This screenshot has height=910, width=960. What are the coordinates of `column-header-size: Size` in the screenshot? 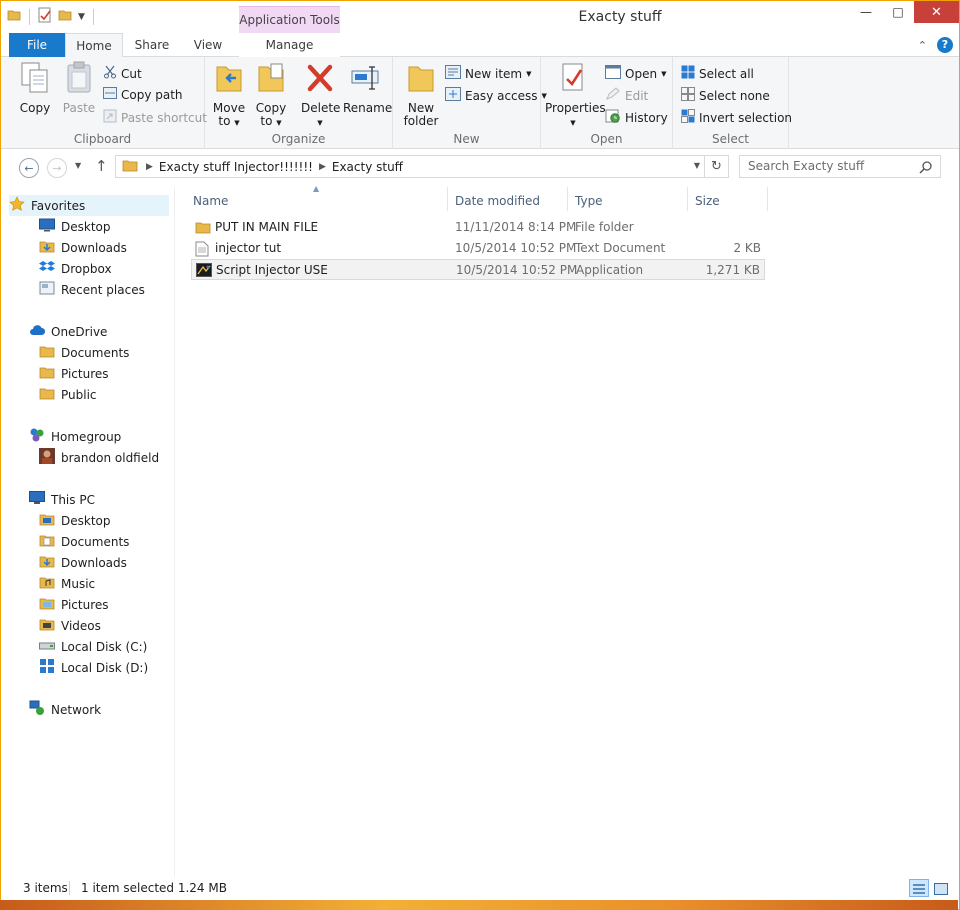 It's located at (707, 201).